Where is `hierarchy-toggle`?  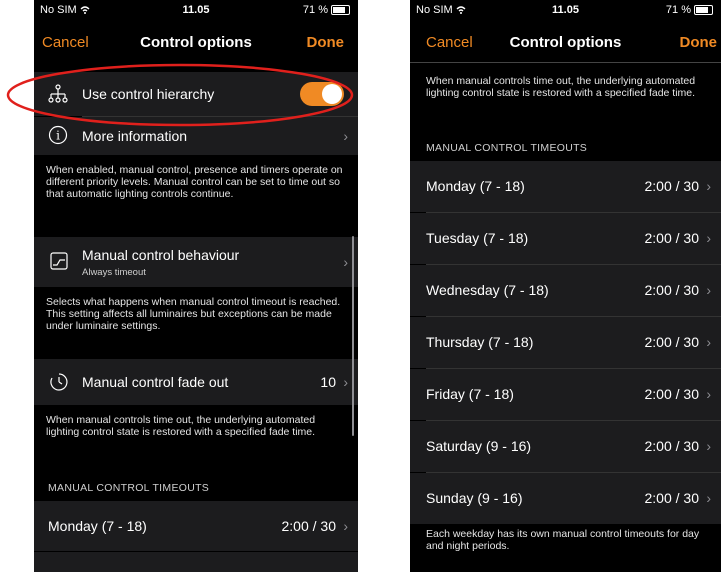 hierarchy-toggle is located at coordinates (322, 94).